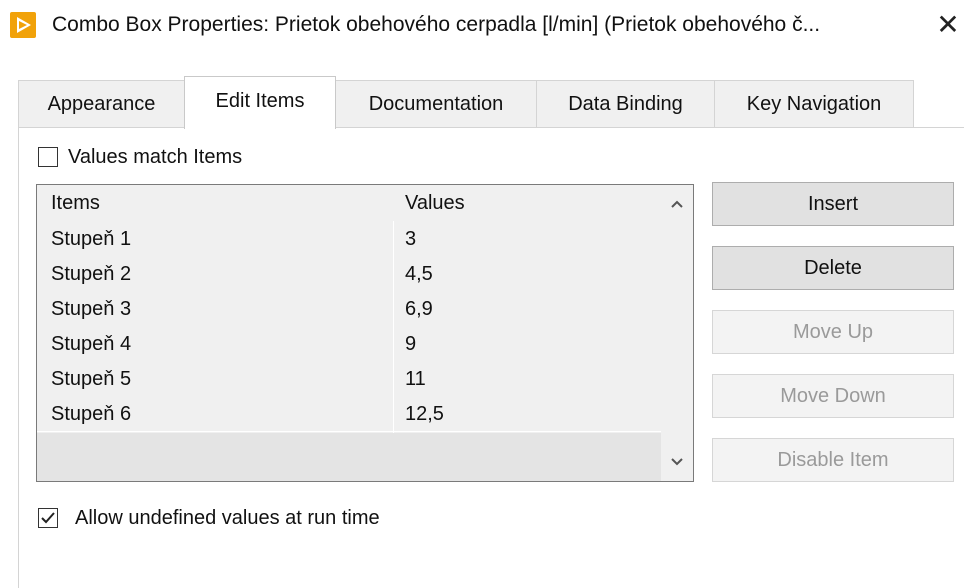 This screenshot has width=975, height=588. Describe the element at coordinates (349, 309) in the screenshot. I see `list-row: Stupeň 3 6,9` at that location.